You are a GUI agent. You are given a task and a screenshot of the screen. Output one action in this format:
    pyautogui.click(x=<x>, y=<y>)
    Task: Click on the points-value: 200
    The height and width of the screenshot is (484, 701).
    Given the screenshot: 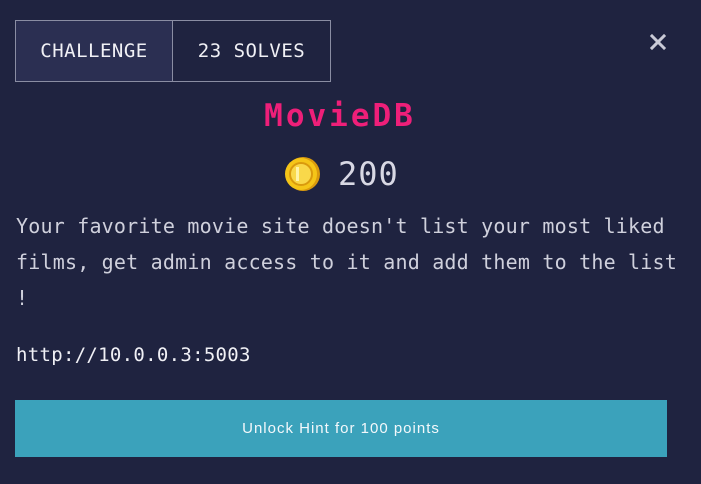 What is the action you would take?
    pyautogui.click(x=368, y=174)
    